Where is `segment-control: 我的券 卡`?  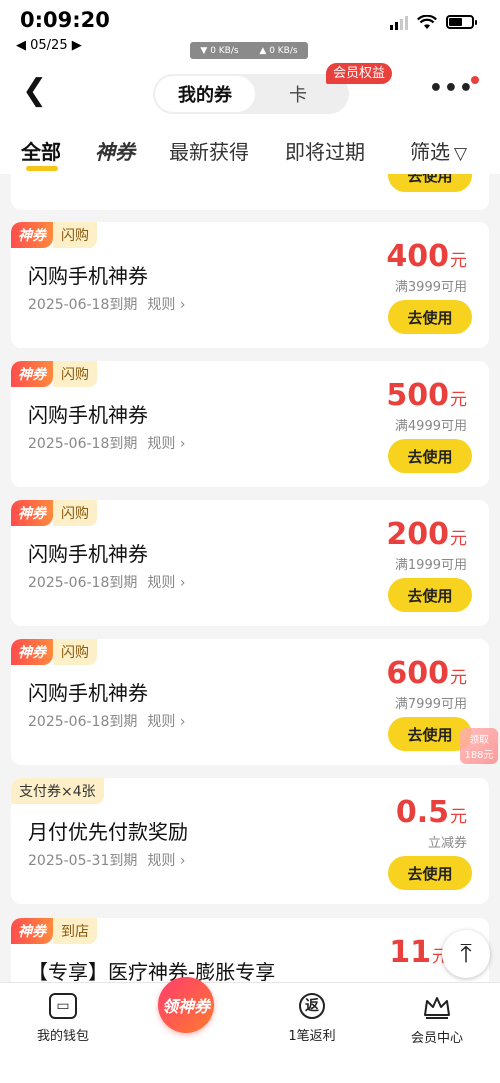 segment-control: 我的券 卡 is located at coordinates (251, 94).